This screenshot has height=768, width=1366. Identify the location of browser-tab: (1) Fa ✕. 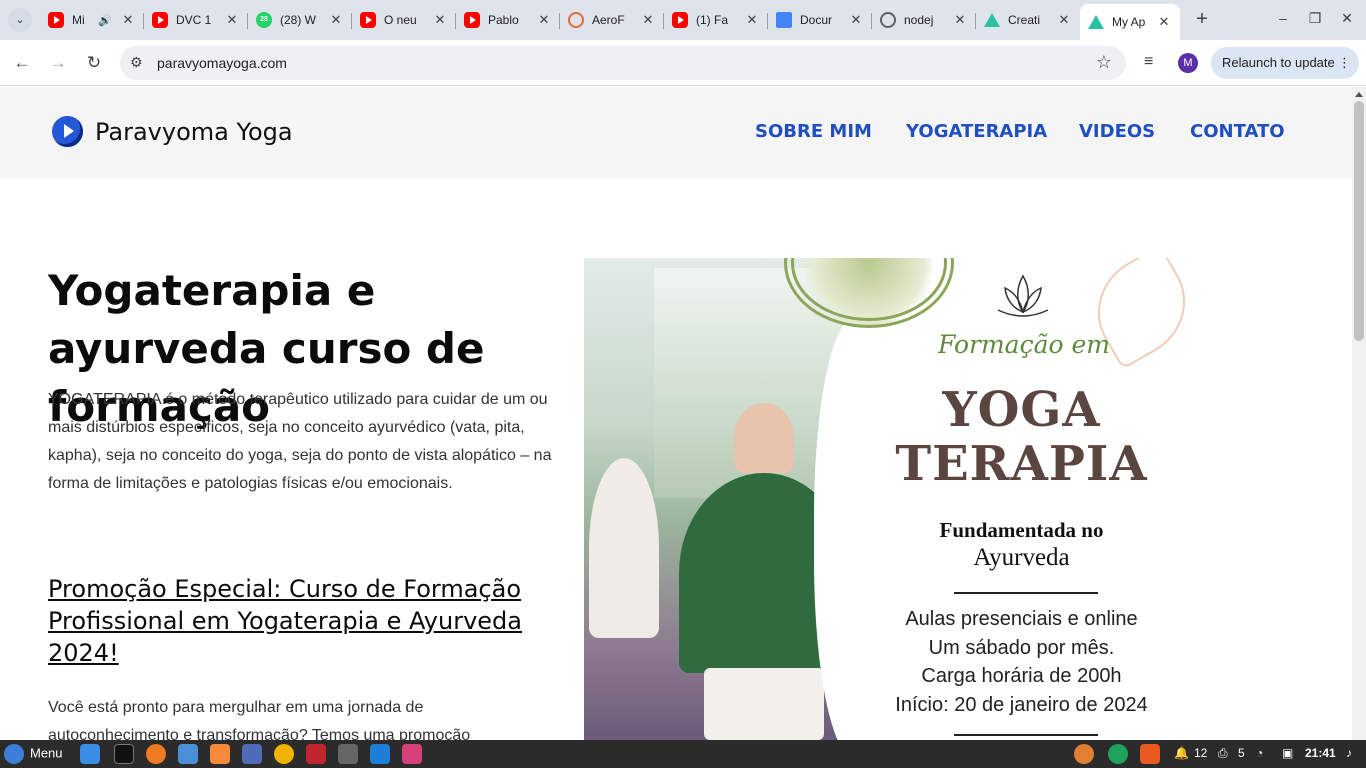
(716, 20).